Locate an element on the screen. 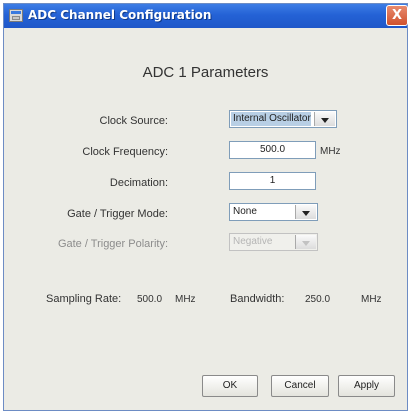 This screenshot has height=411, width=408. gate-trigger-polarity-value: Negative is located at coordinates (253, 241).